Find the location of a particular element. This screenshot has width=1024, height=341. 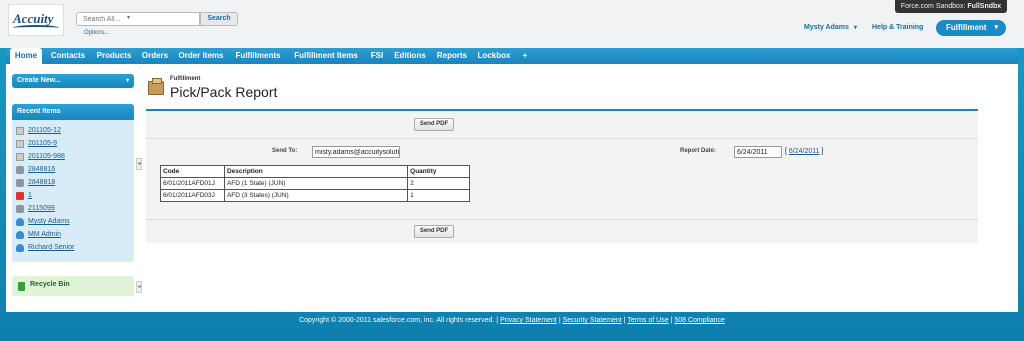

table-cell-description: AFD (1 State) (JUN) is located at coordinates (316, 183).